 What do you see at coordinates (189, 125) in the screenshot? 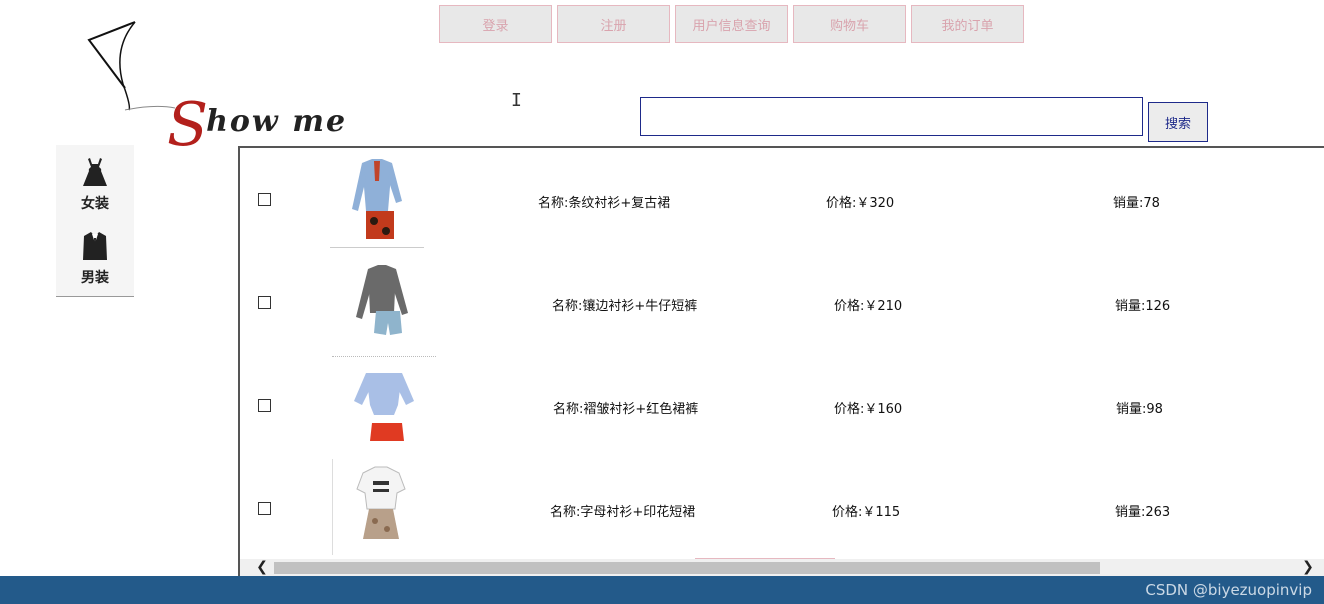
I see `logo-initial: S` at bounding box center [189, 125].